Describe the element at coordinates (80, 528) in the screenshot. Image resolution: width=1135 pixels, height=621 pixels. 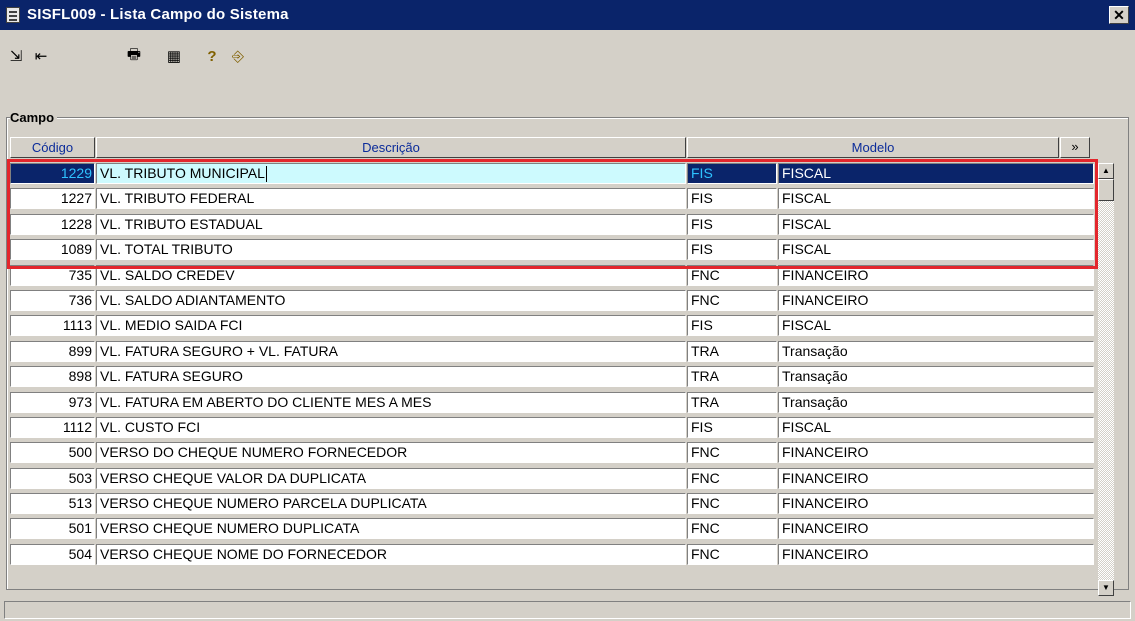
I see `cell-codigo-text: 501` at that location.